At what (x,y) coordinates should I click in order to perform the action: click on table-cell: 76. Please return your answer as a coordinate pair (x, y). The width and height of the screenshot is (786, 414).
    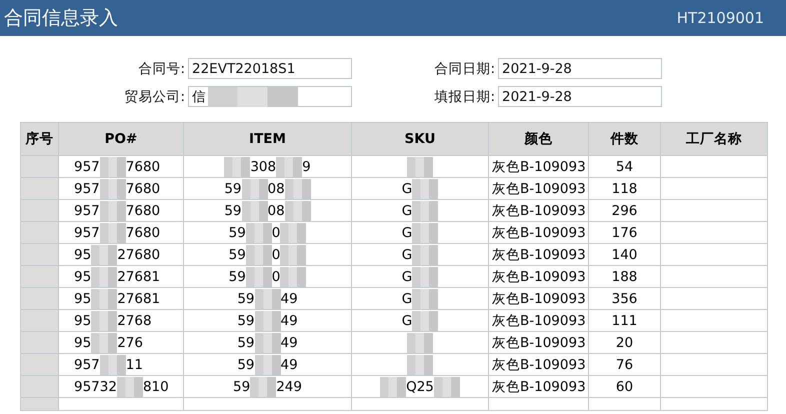
    Looking at the image, I should click on (625, 364).